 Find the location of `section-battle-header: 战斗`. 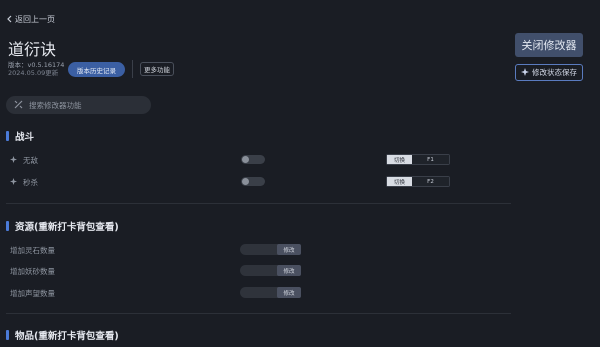

section-battle-header: 战斗 is located at coordinates (20, 136).